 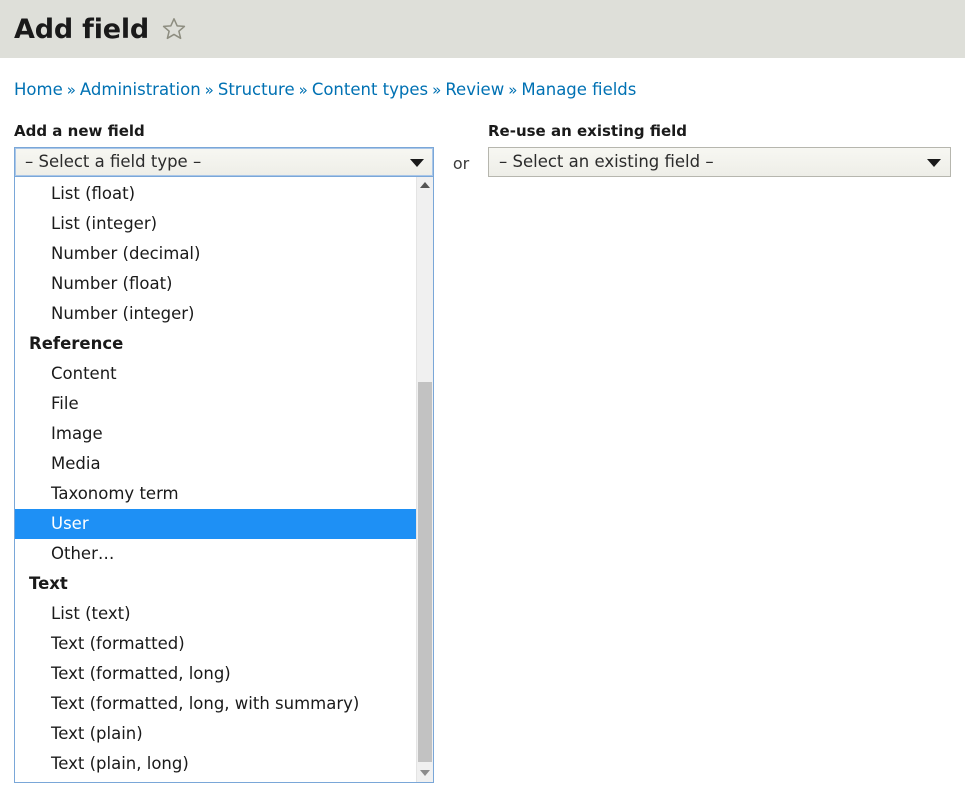 What do you see at coordinates (140, 89) in the screenshot?
I see `breadcrumb-item-administration: Administration` at bounding box center [140, 89].